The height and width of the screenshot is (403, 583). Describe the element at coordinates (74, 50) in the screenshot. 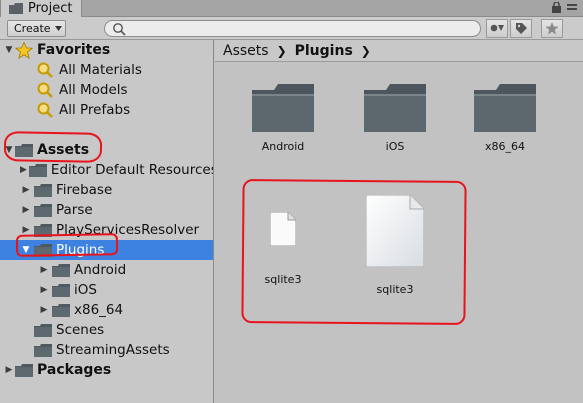

I see `tree-label-favorites: Favorites` at that location.